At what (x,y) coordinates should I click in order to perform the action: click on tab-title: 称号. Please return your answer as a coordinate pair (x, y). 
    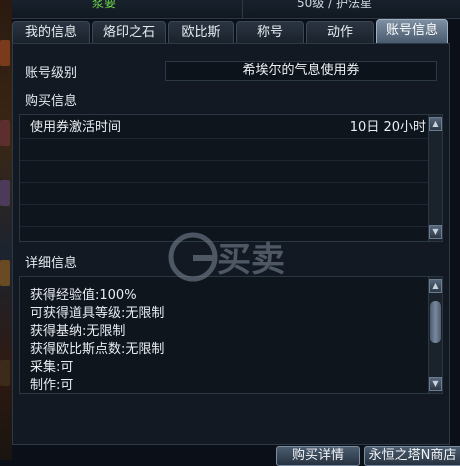
    Looking at the image, I should click on (270, 32).